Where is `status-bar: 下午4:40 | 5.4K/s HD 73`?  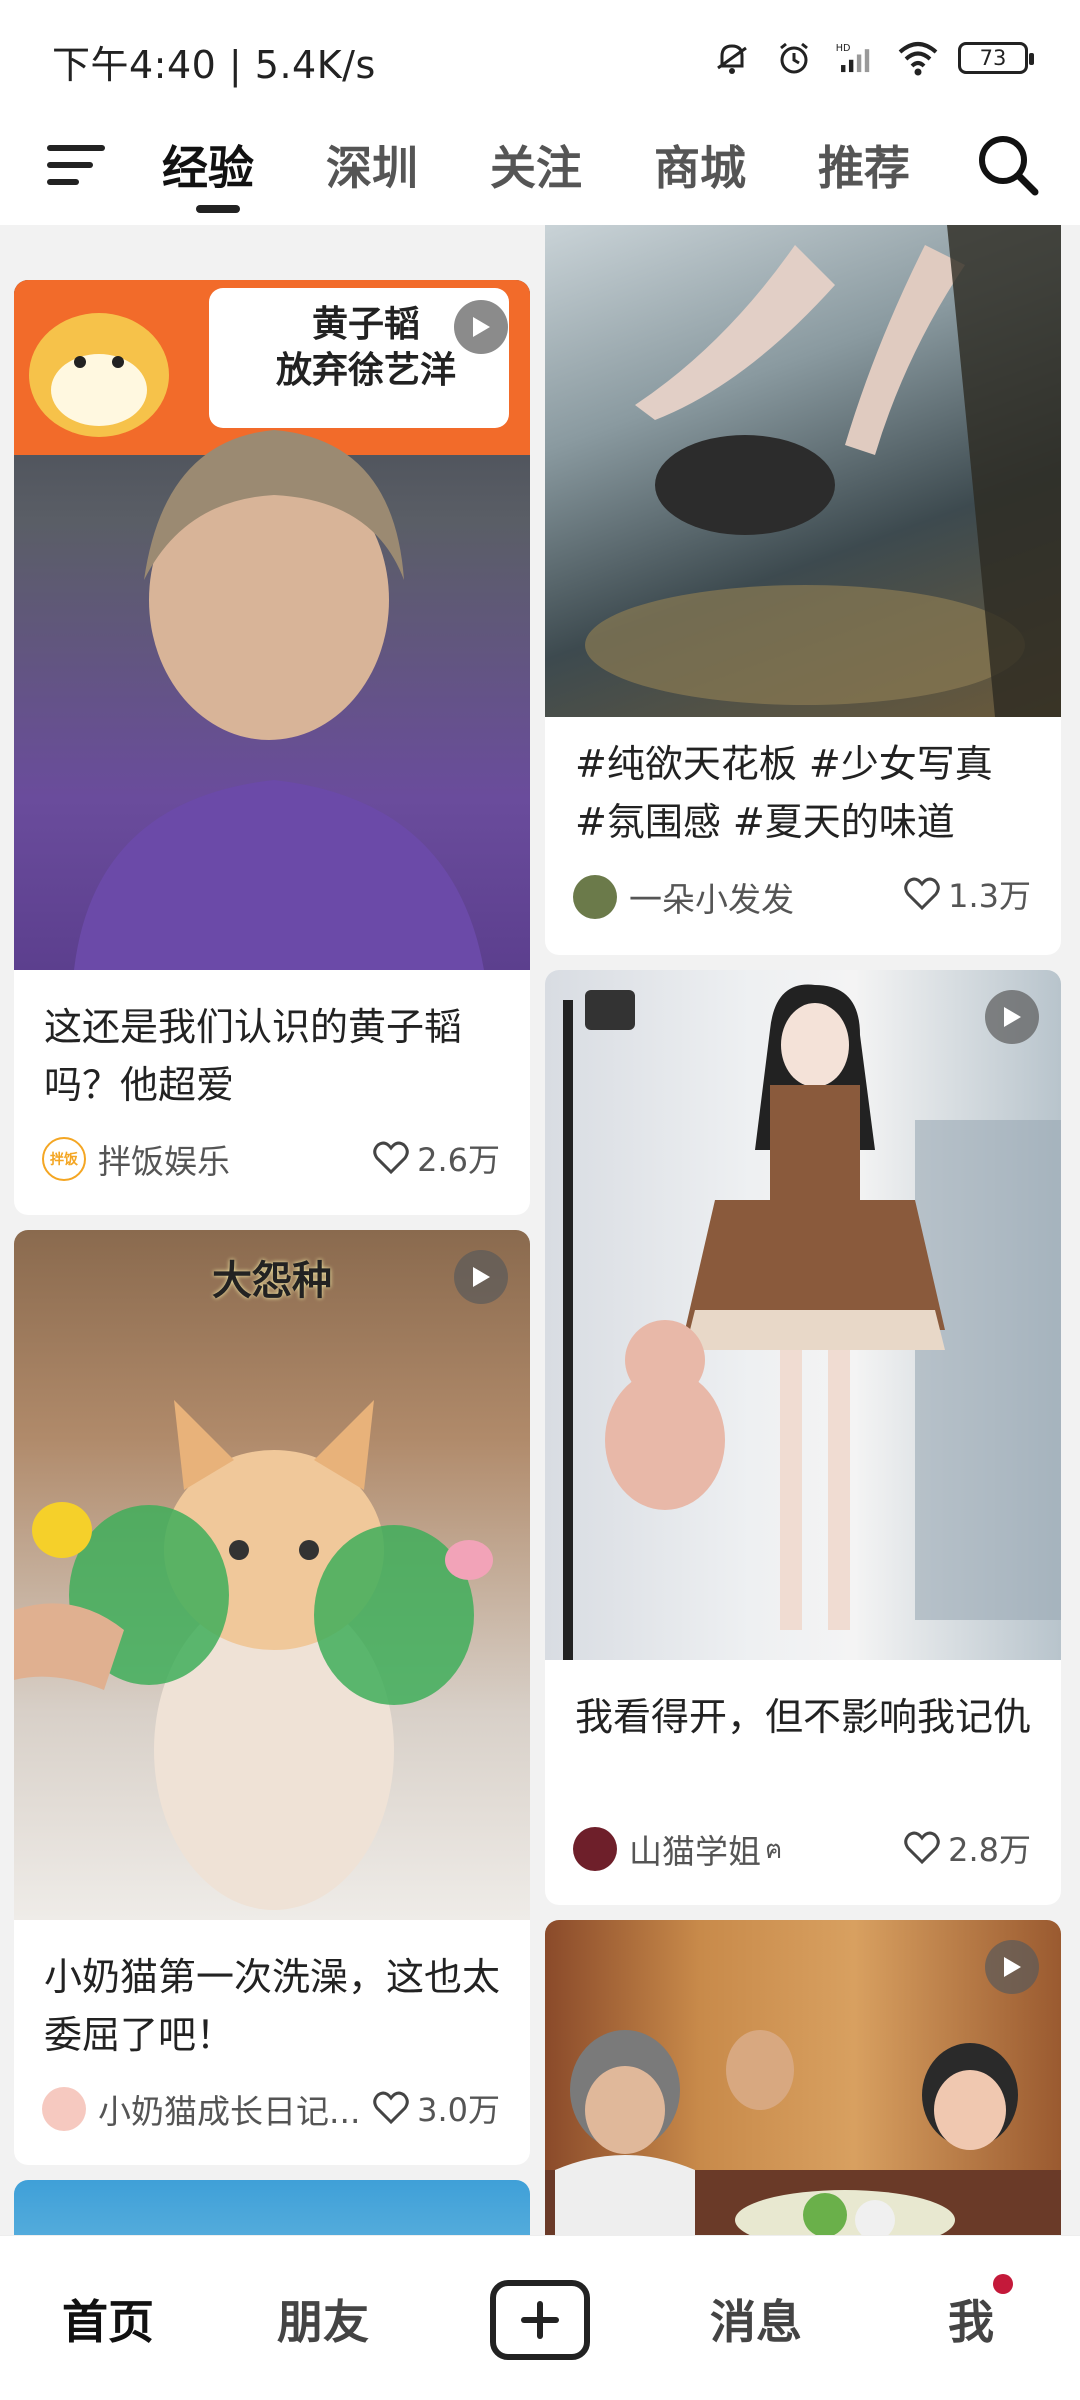
status-bar: 下午4:40 | 5.4K/s HD 73 is located at coordinates (540, 55).